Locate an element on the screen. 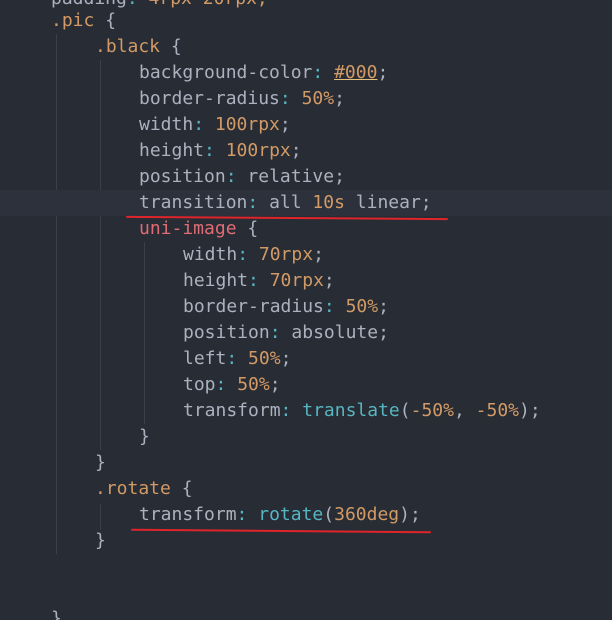  code-line: height: 70rpx; is located at coordinates (259, 281).